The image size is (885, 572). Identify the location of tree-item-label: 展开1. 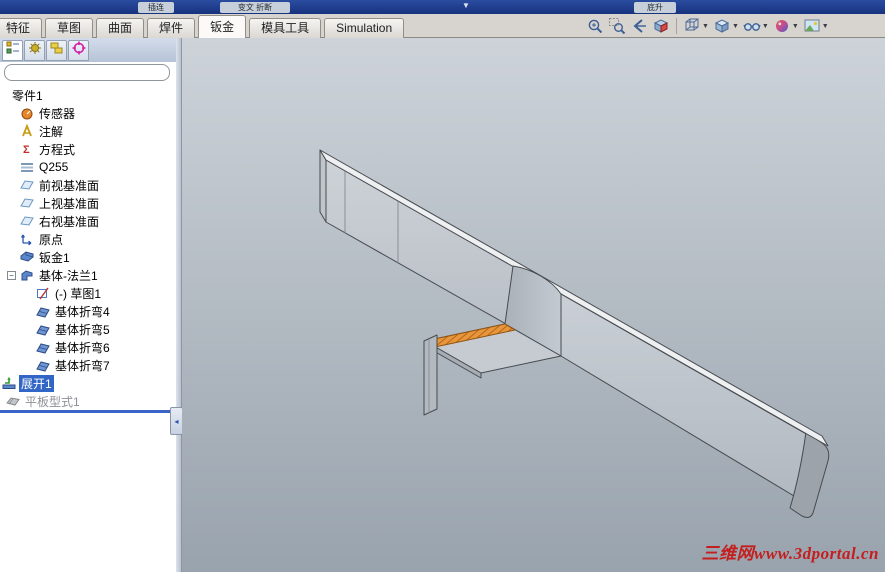
(36, 383).